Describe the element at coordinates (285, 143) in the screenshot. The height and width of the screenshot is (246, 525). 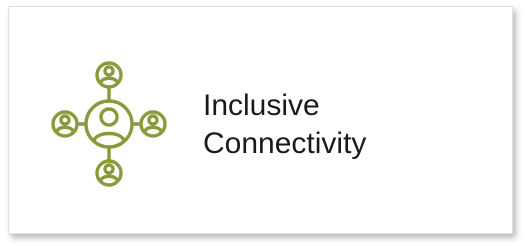
I see `card-title-line-2: Connectivity` at that location.